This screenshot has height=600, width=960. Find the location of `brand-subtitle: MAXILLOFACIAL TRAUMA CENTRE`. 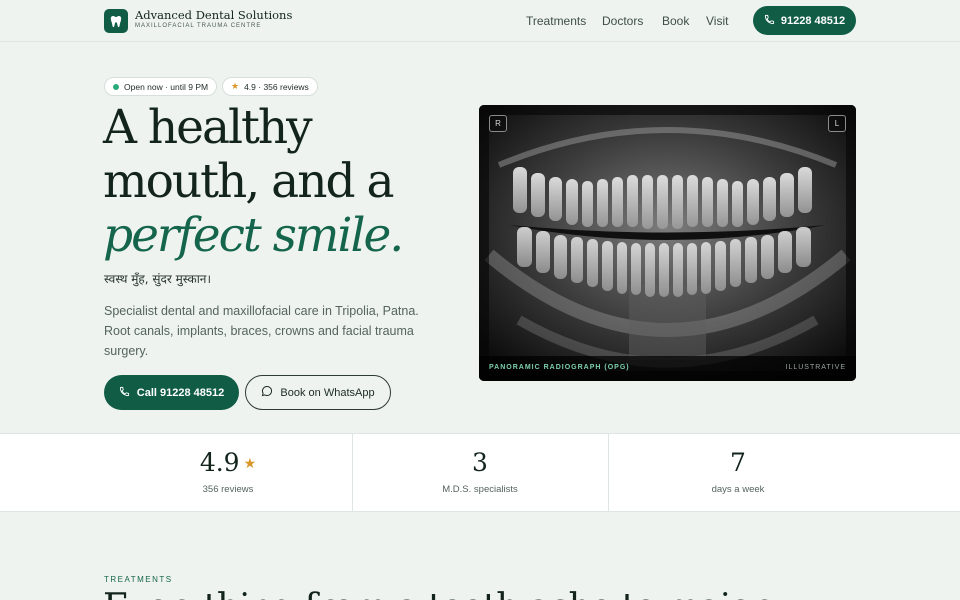

brand-subtitle: MAXILLOFACIAL TRAUMA CENTRE is located at coordinates (198, 26).